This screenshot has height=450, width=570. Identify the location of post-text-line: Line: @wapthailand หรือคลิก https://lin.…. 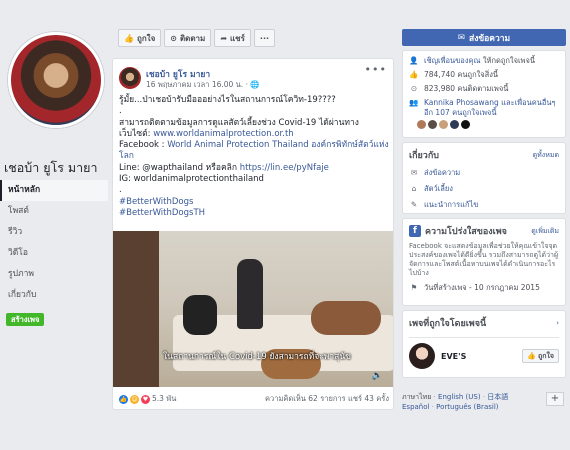
(255, 168).